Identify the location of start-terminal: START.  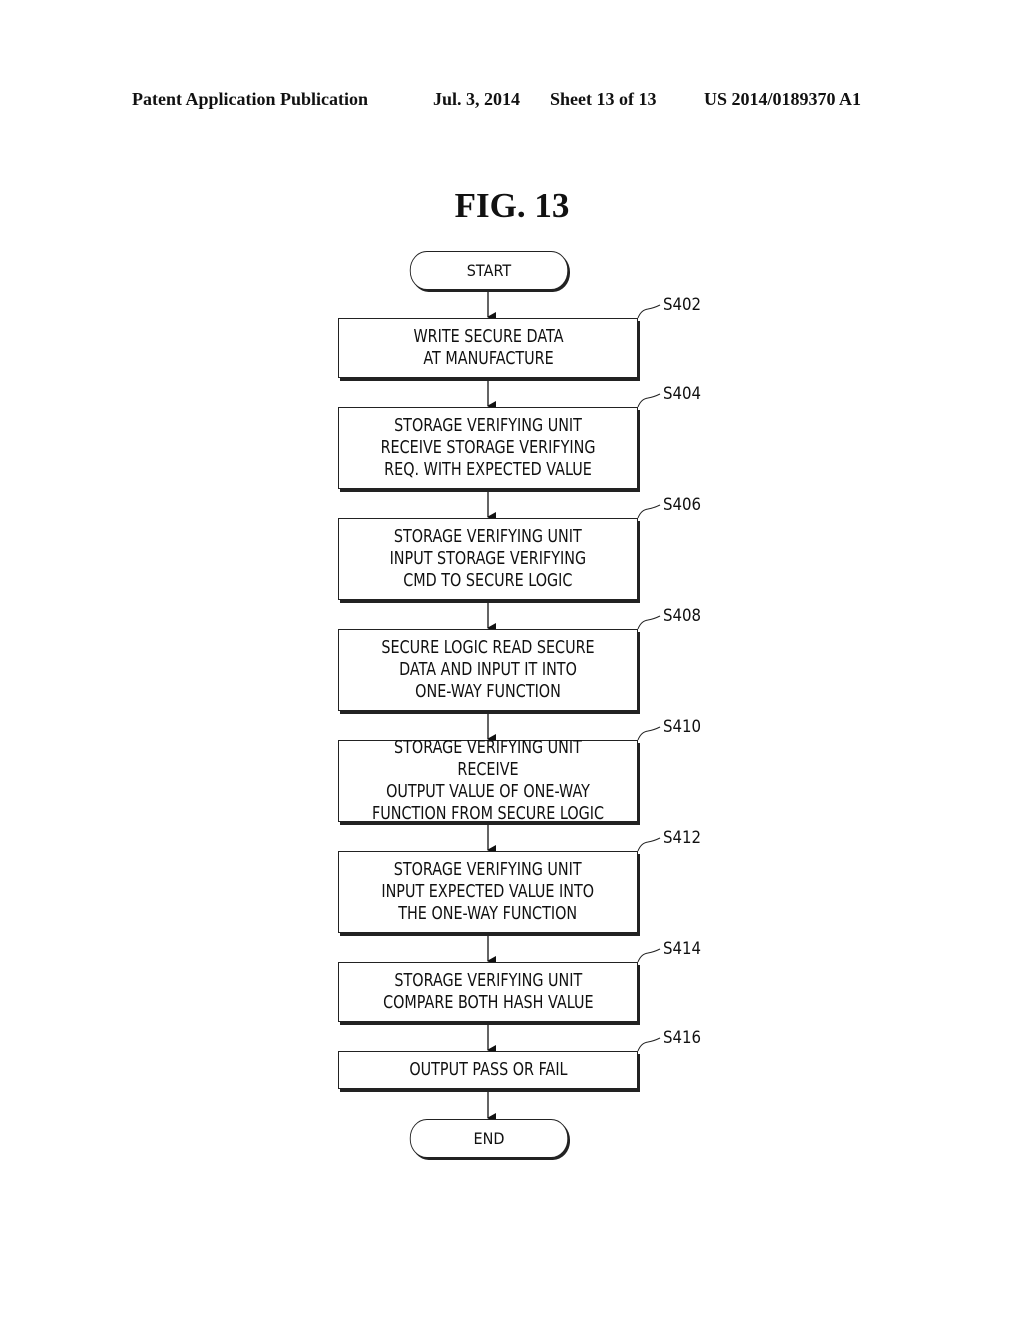
(489, 270).